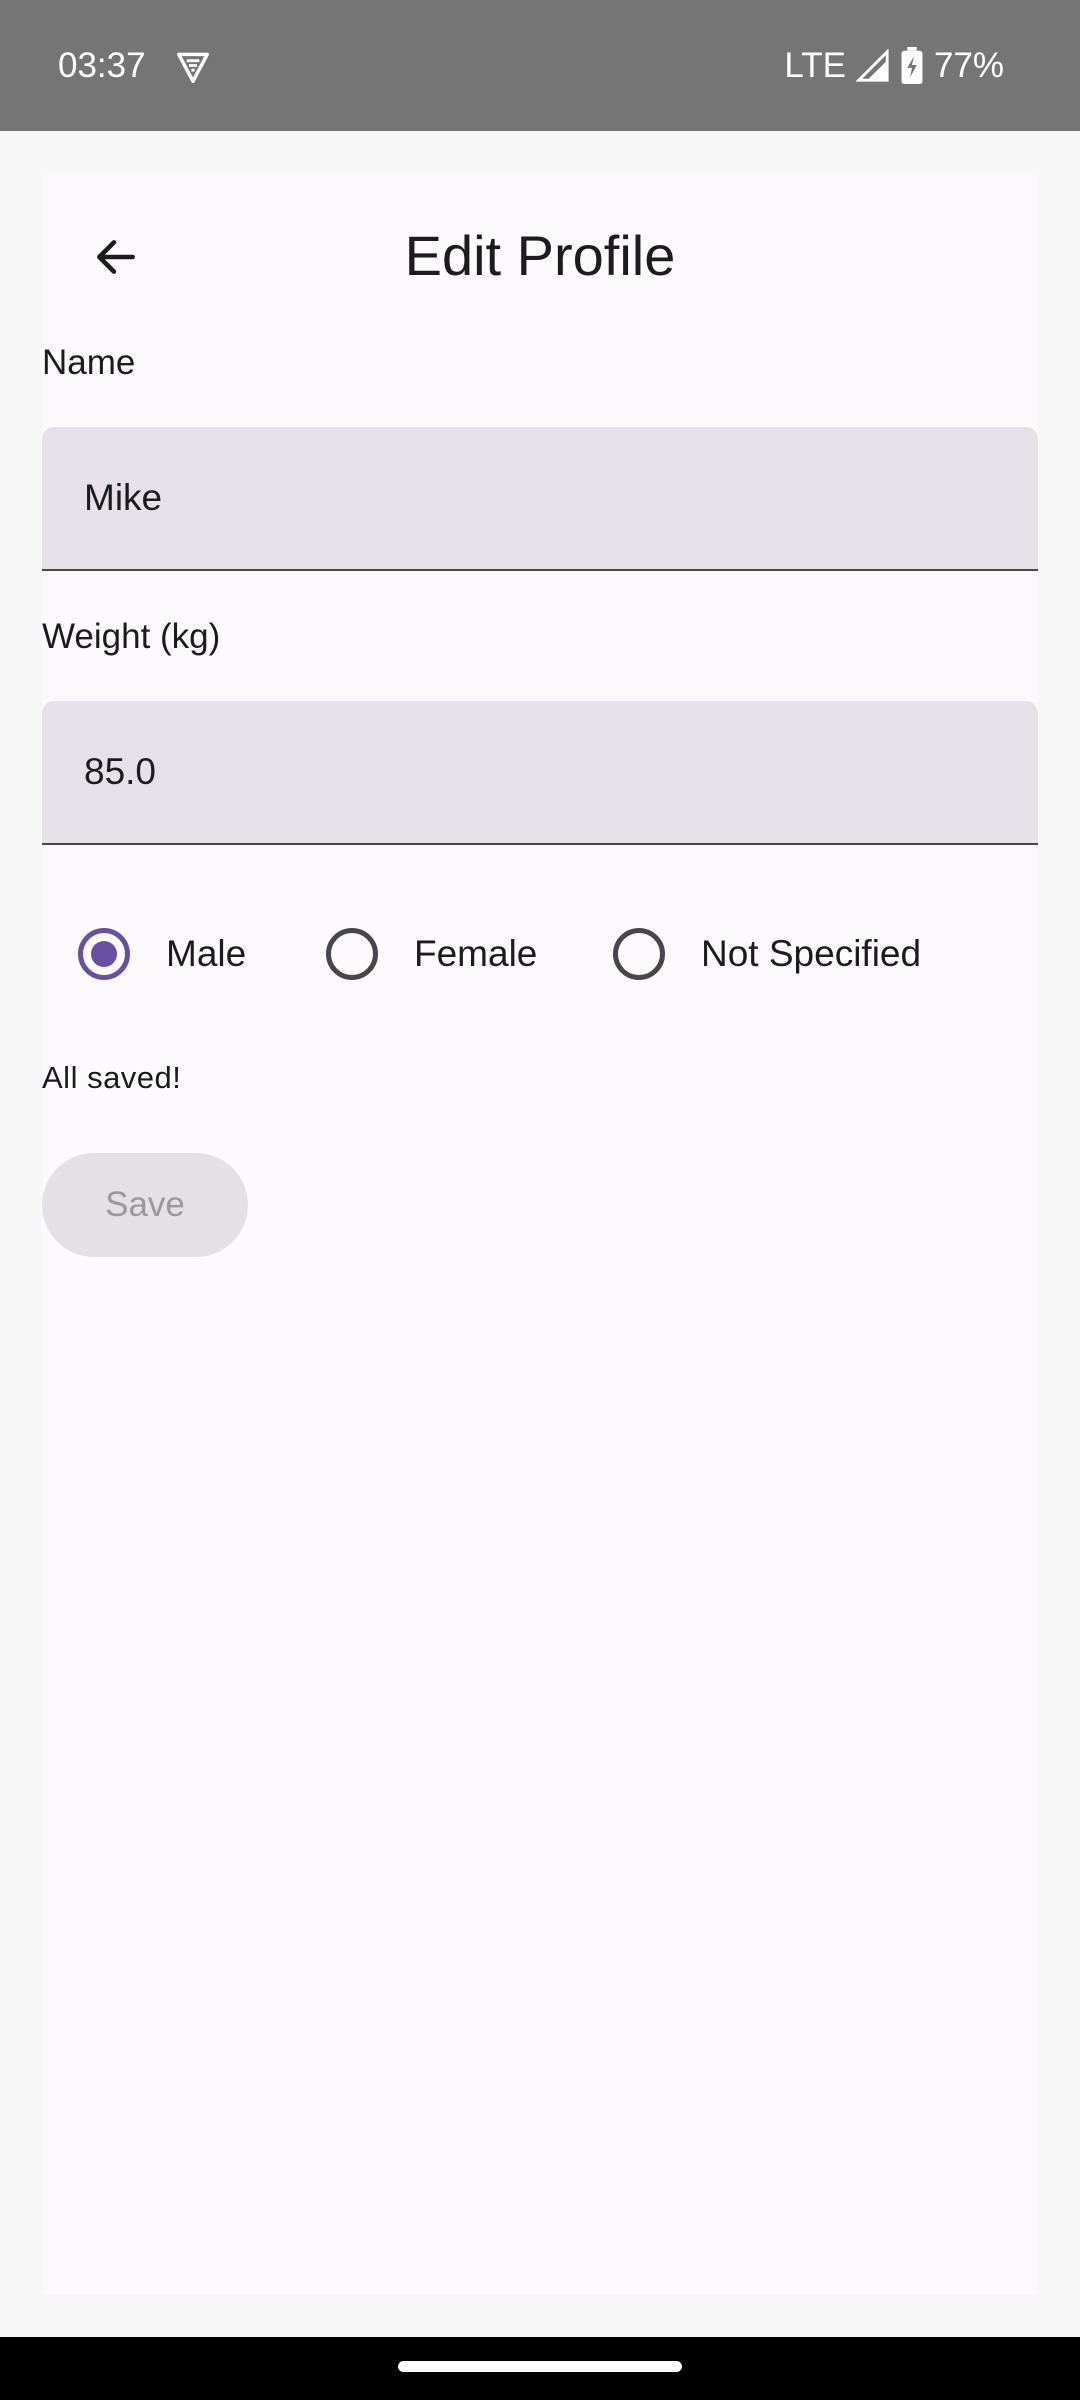 This screenshot has height=2400, width=1080. Describe the element at coordinates (193, 67) in the screenshot. I see `vpn-shield-icon` at that location.